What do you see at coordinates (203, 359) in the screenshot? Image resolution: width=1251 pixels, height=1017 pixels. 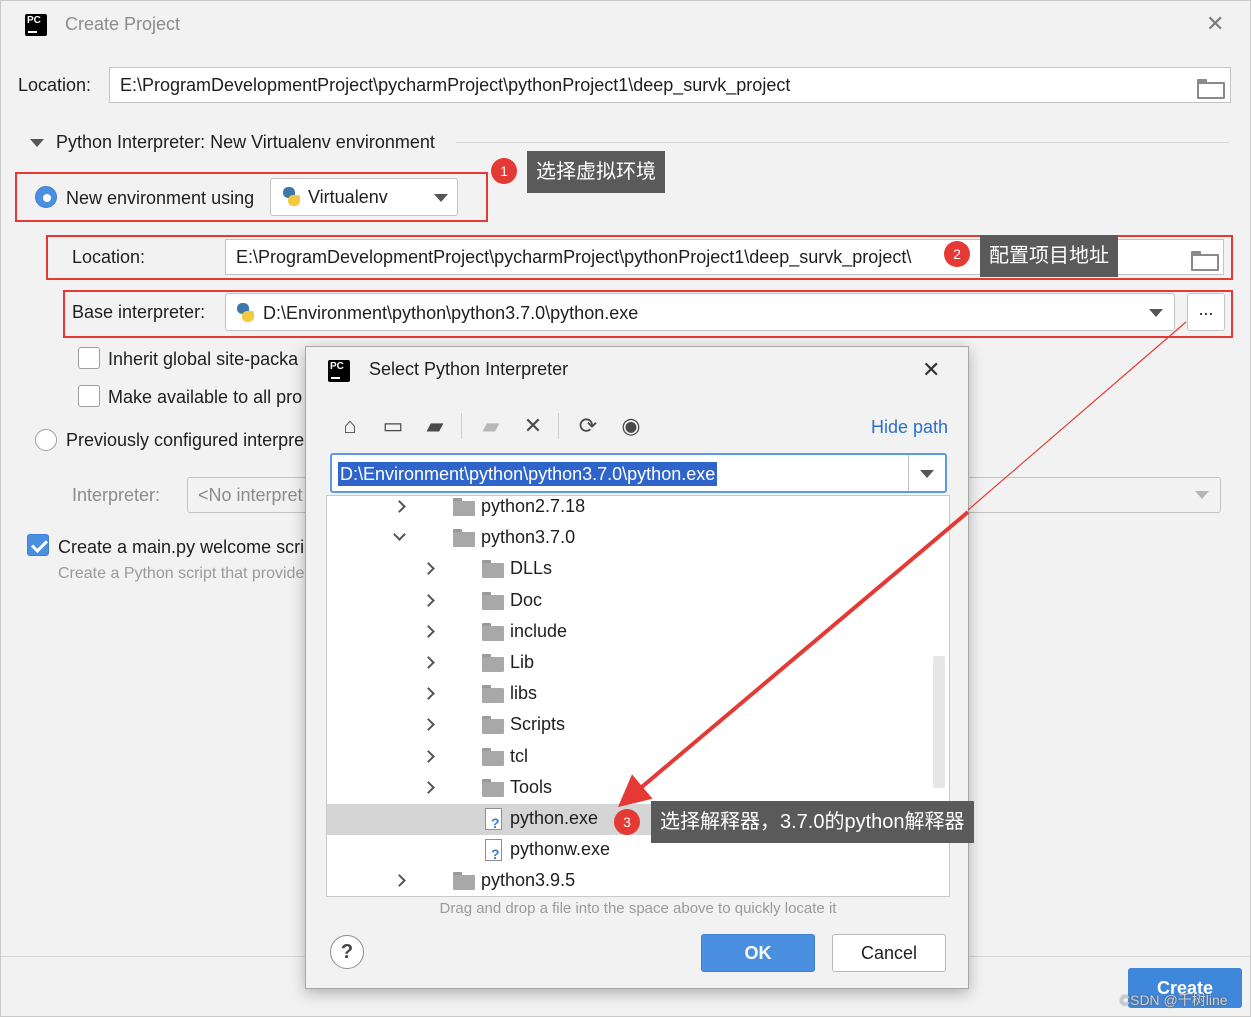 I see `inherit-site-packages-label: Inherit global site-packa` at bounding box center [203, 359].